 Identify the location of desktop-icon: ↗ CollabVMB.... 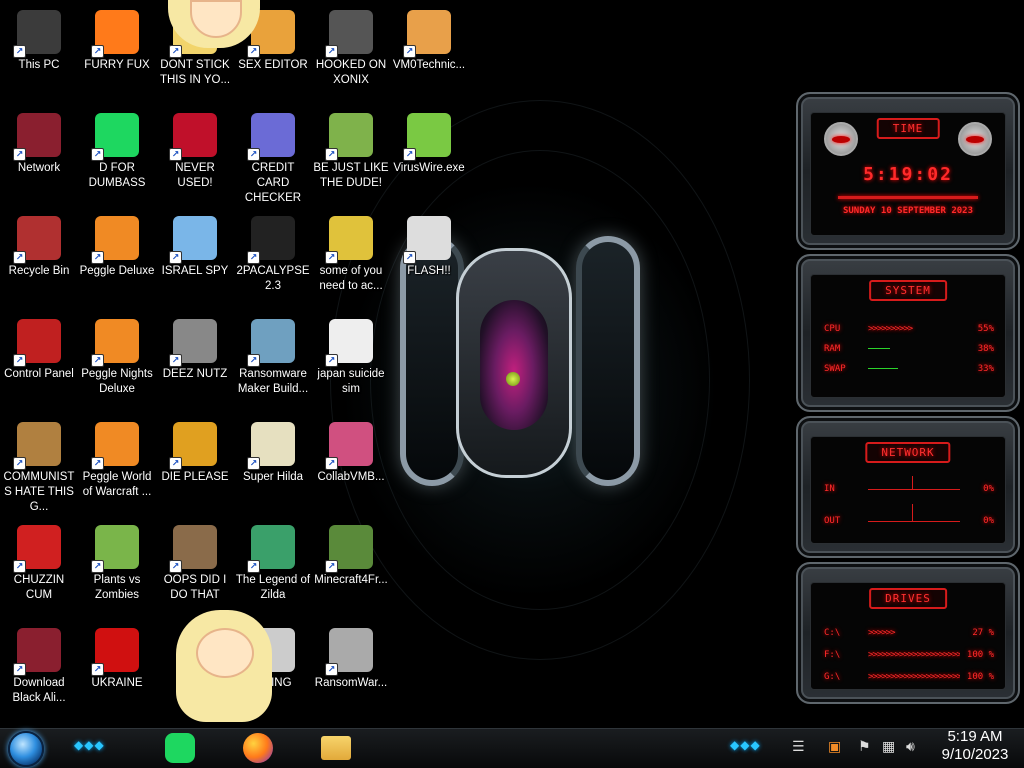
(351, 466).